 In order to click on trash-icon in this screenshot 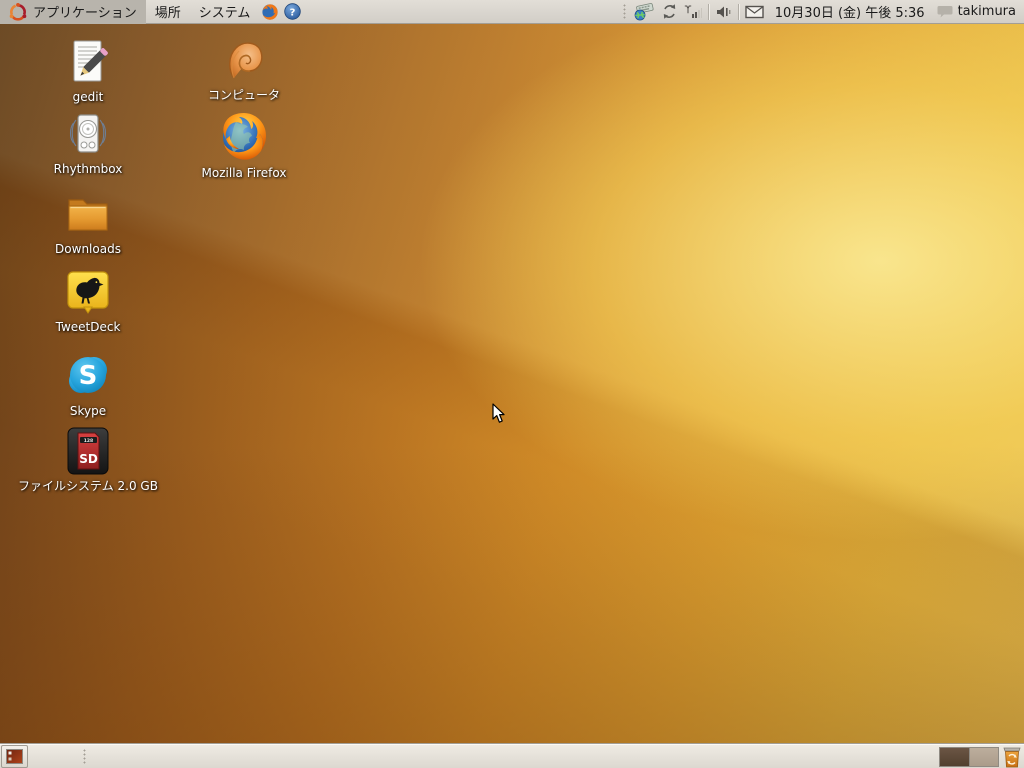, I will do `click(1012, 757)`.